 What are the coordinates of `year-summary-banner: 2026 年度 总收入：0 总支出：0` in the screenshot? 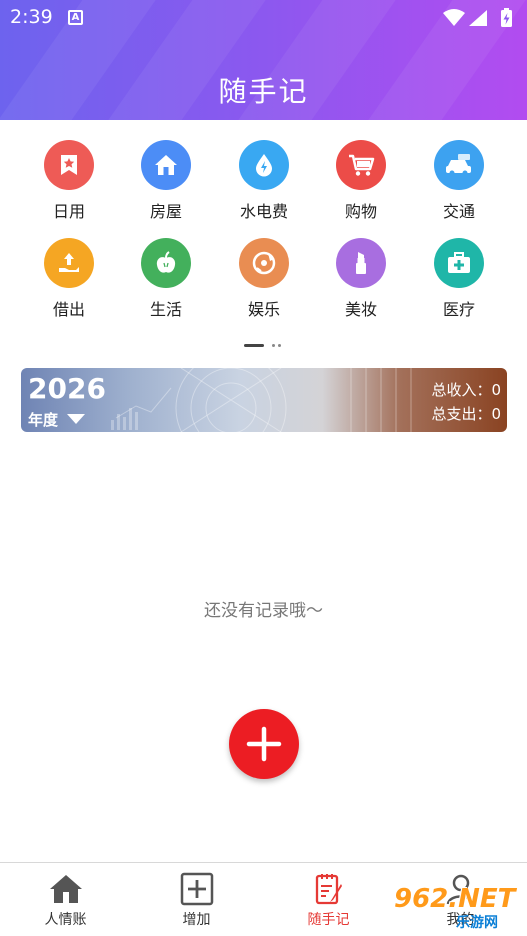 It's located at (264, 400).